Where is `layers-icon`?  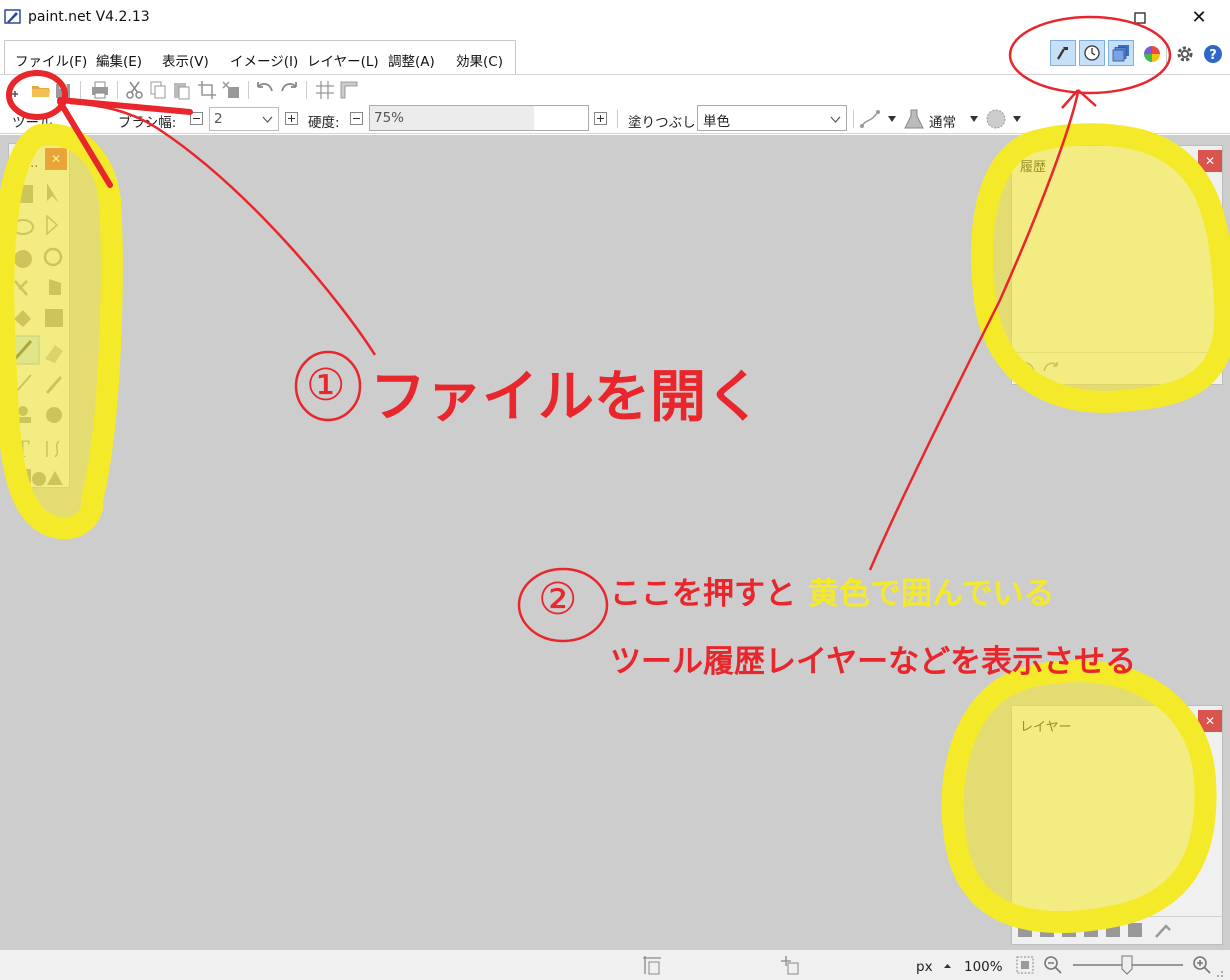 layers-icon is located at coordinates (1120, 53).